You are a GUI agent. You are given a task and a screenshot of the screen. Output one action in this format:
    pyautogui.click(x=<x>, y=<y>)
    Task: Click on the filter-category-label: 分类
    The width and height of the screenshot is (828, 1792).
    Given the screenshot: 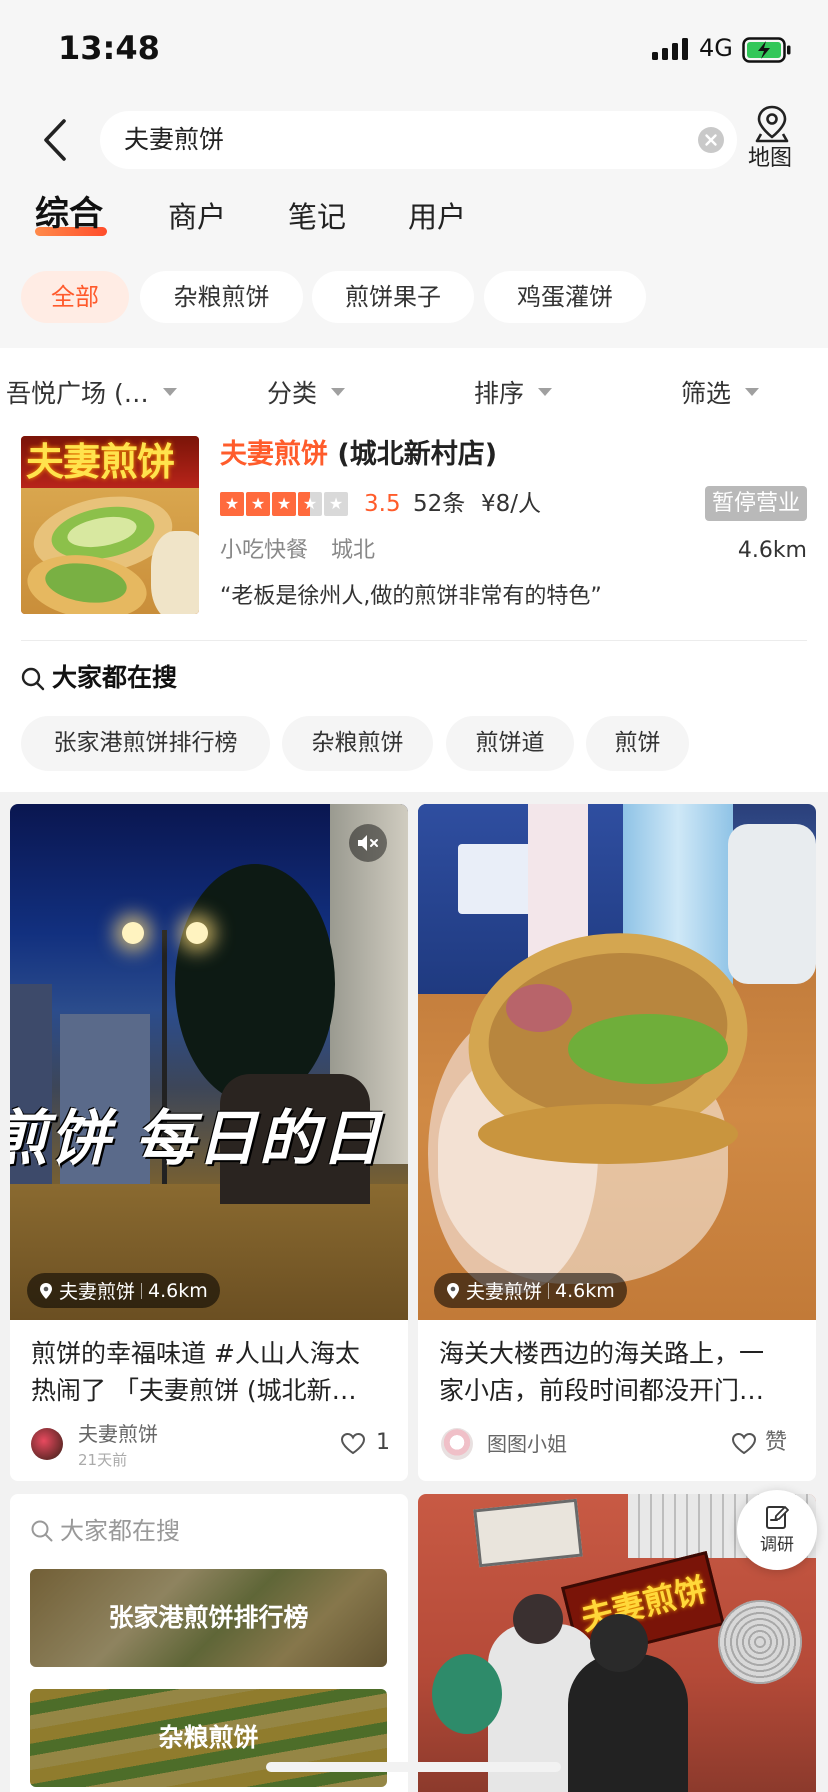 What is the action you would take?
    pyautogui.click(x=292, y=393)
    